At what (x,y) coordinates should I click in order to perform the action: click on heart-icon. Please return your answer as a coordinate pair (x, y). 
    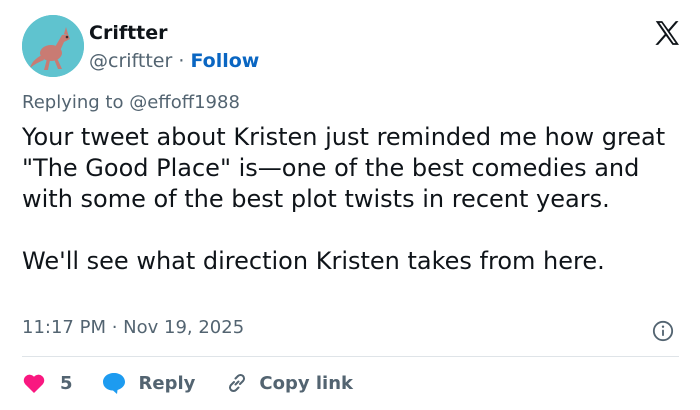
    Looking at the image, I should click on (34, 383).